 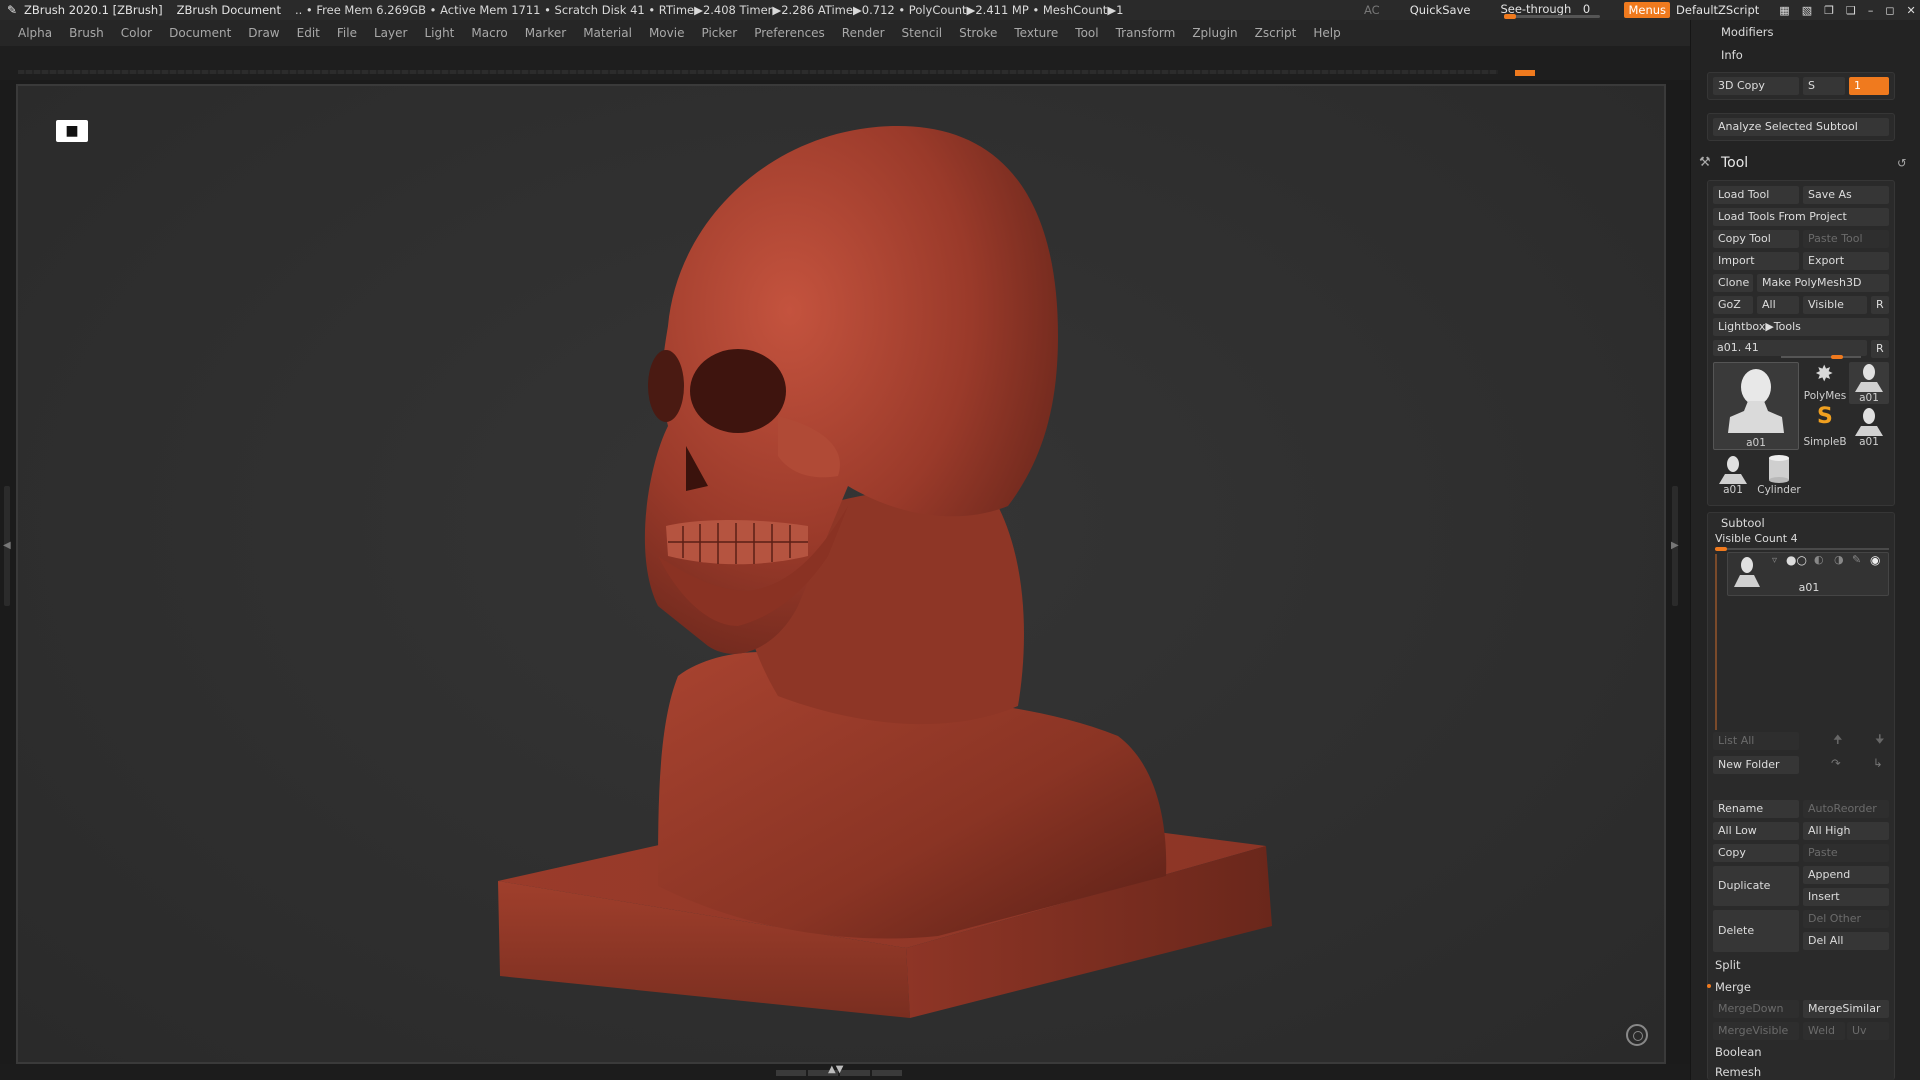 I want to click on subtool-toggle-icon: ●○, so click(x=1796, y=560).